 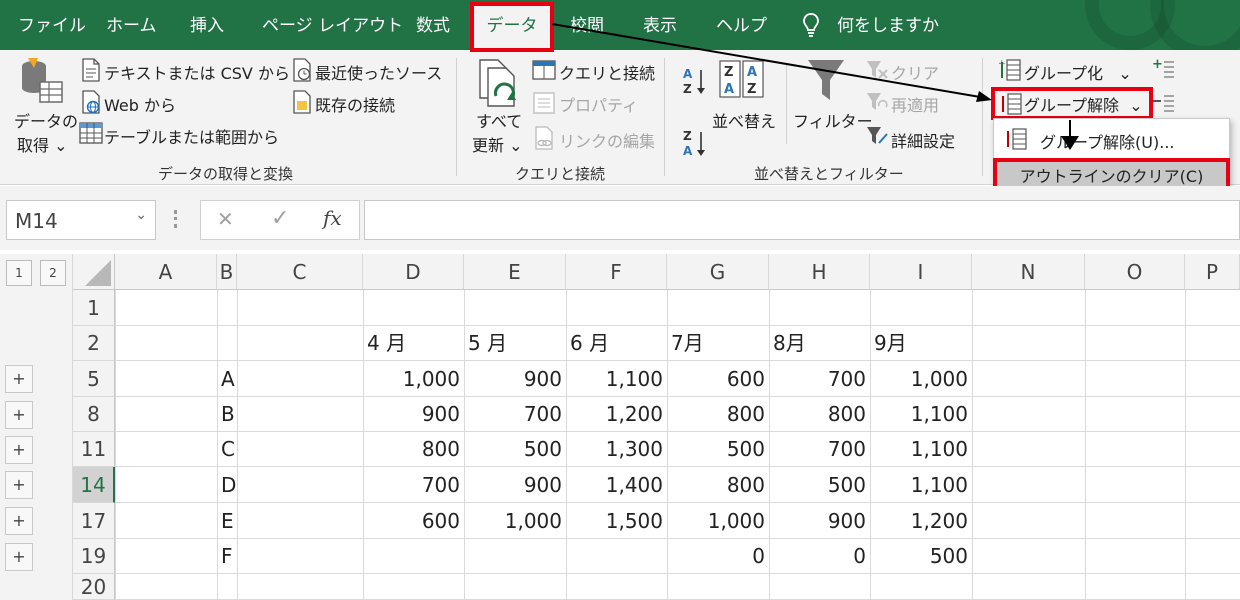 I want to click on row-header-2: 2, so click(x=94, y=343).